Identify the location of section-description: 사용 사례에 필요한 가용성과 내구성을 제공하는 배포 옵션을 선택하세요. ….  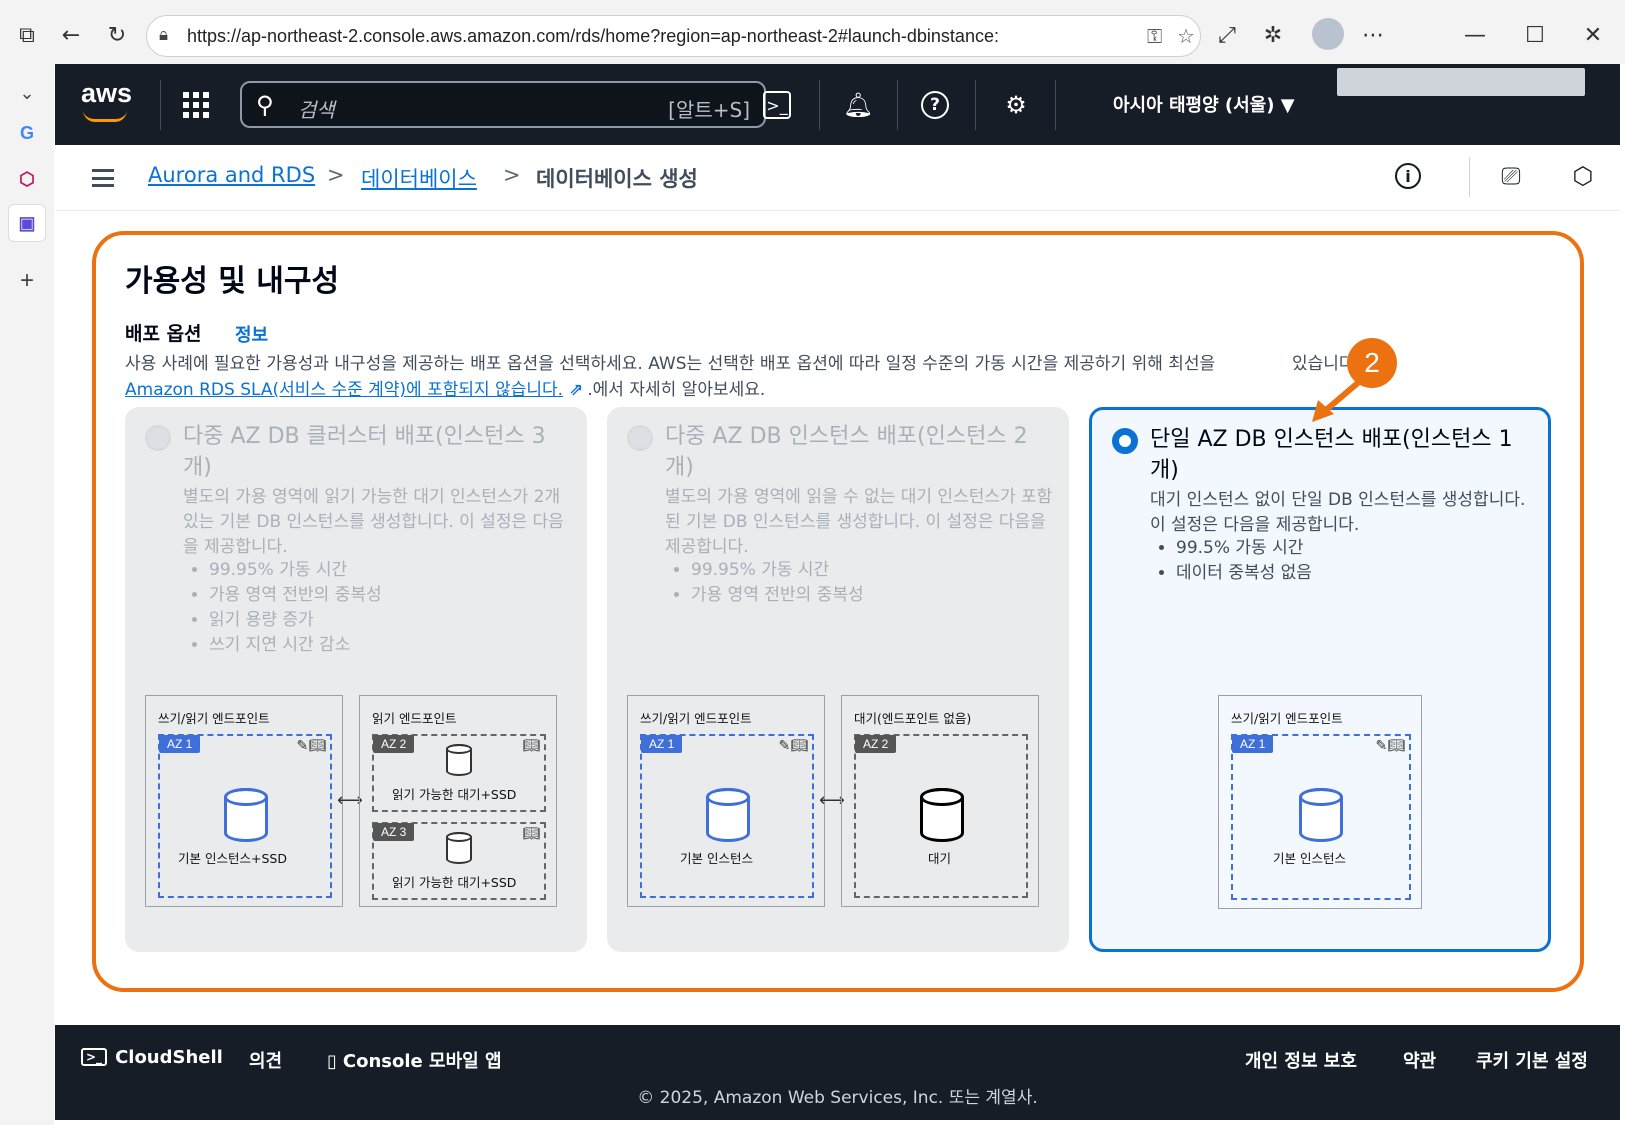
(742, 361).